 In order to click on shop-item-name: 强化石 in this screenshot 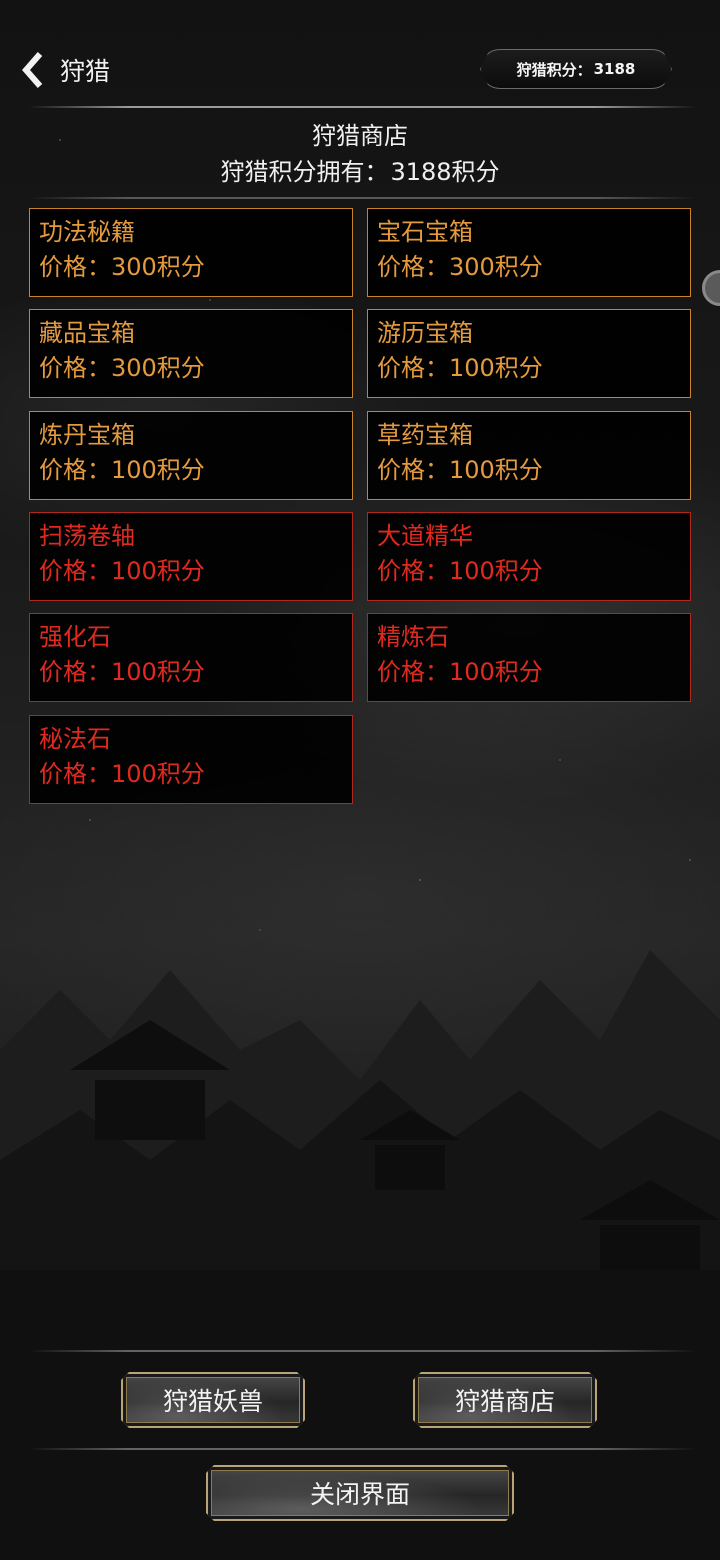, I will do `click(75, 637)`.